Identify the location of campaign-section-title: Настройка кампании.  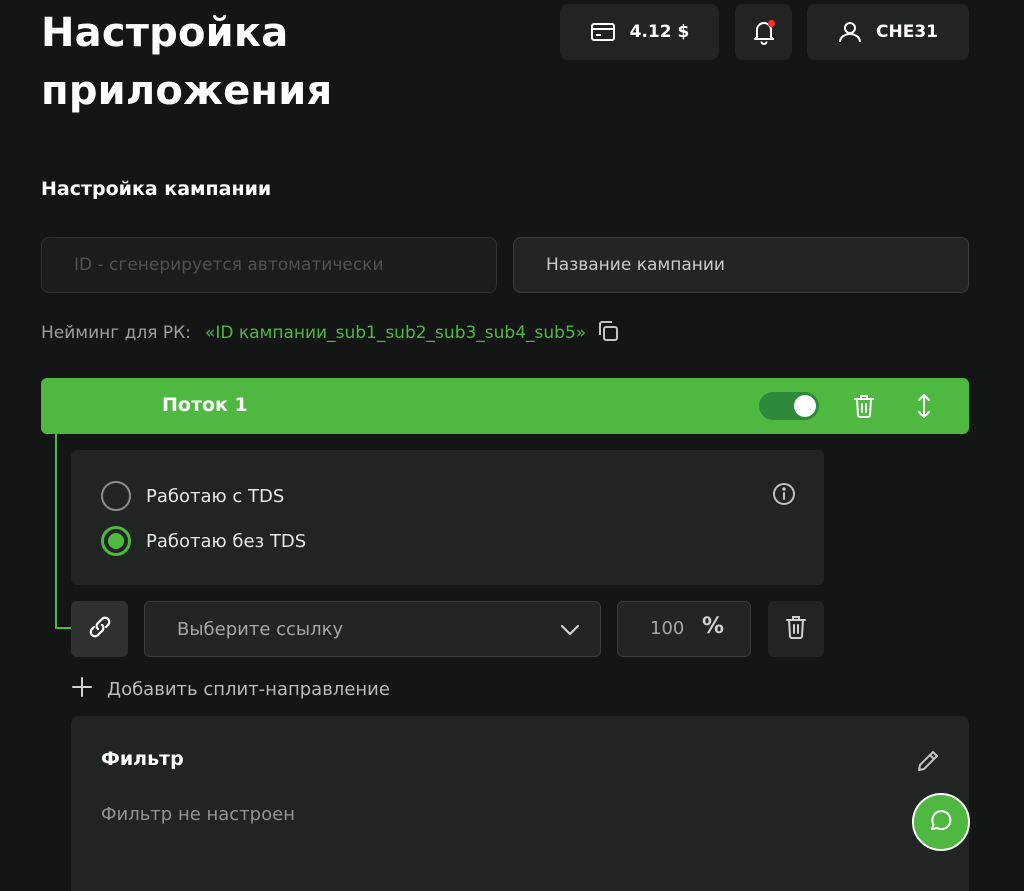
(156, 189).